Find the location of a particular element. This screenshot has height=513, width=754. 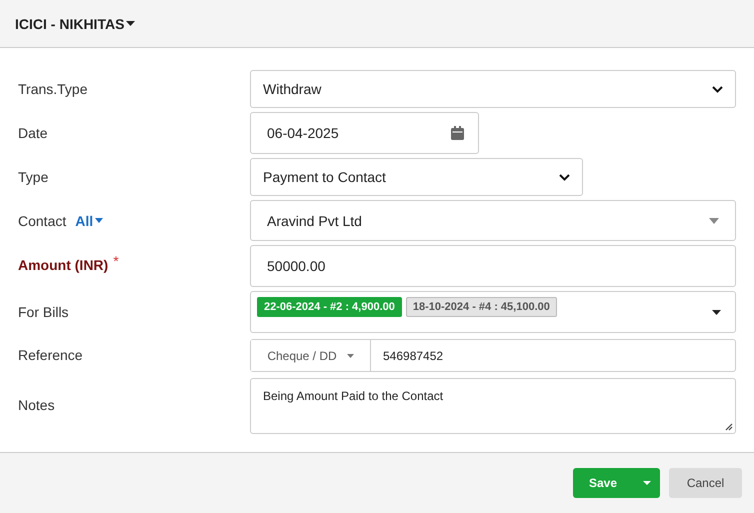

field-label: Contact is located at coordinates (42, 220).